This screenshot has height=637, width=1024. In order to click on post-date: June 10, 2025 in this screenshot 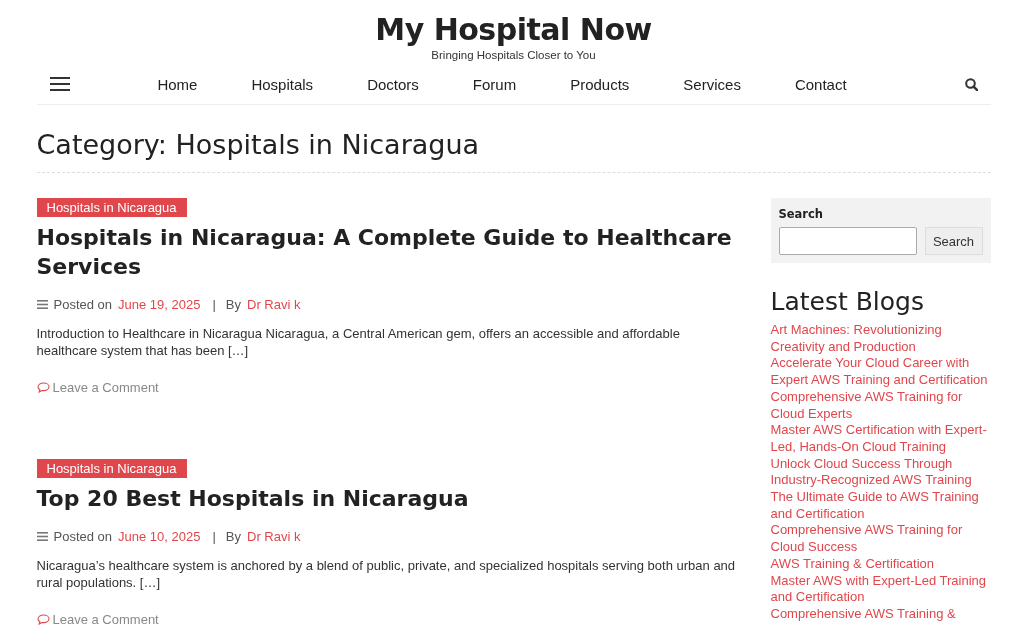, I will do `click(159, 536)`.